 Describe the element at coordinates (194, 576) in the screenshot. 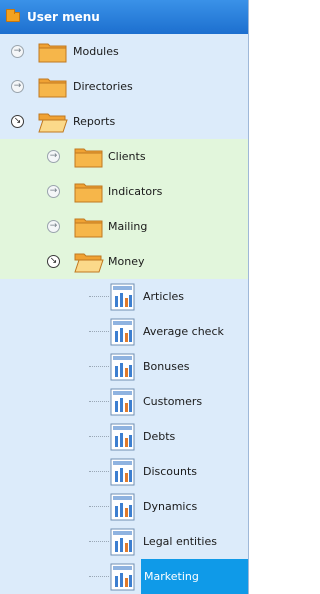

I see `tree-item-label: Marketing` at that location.